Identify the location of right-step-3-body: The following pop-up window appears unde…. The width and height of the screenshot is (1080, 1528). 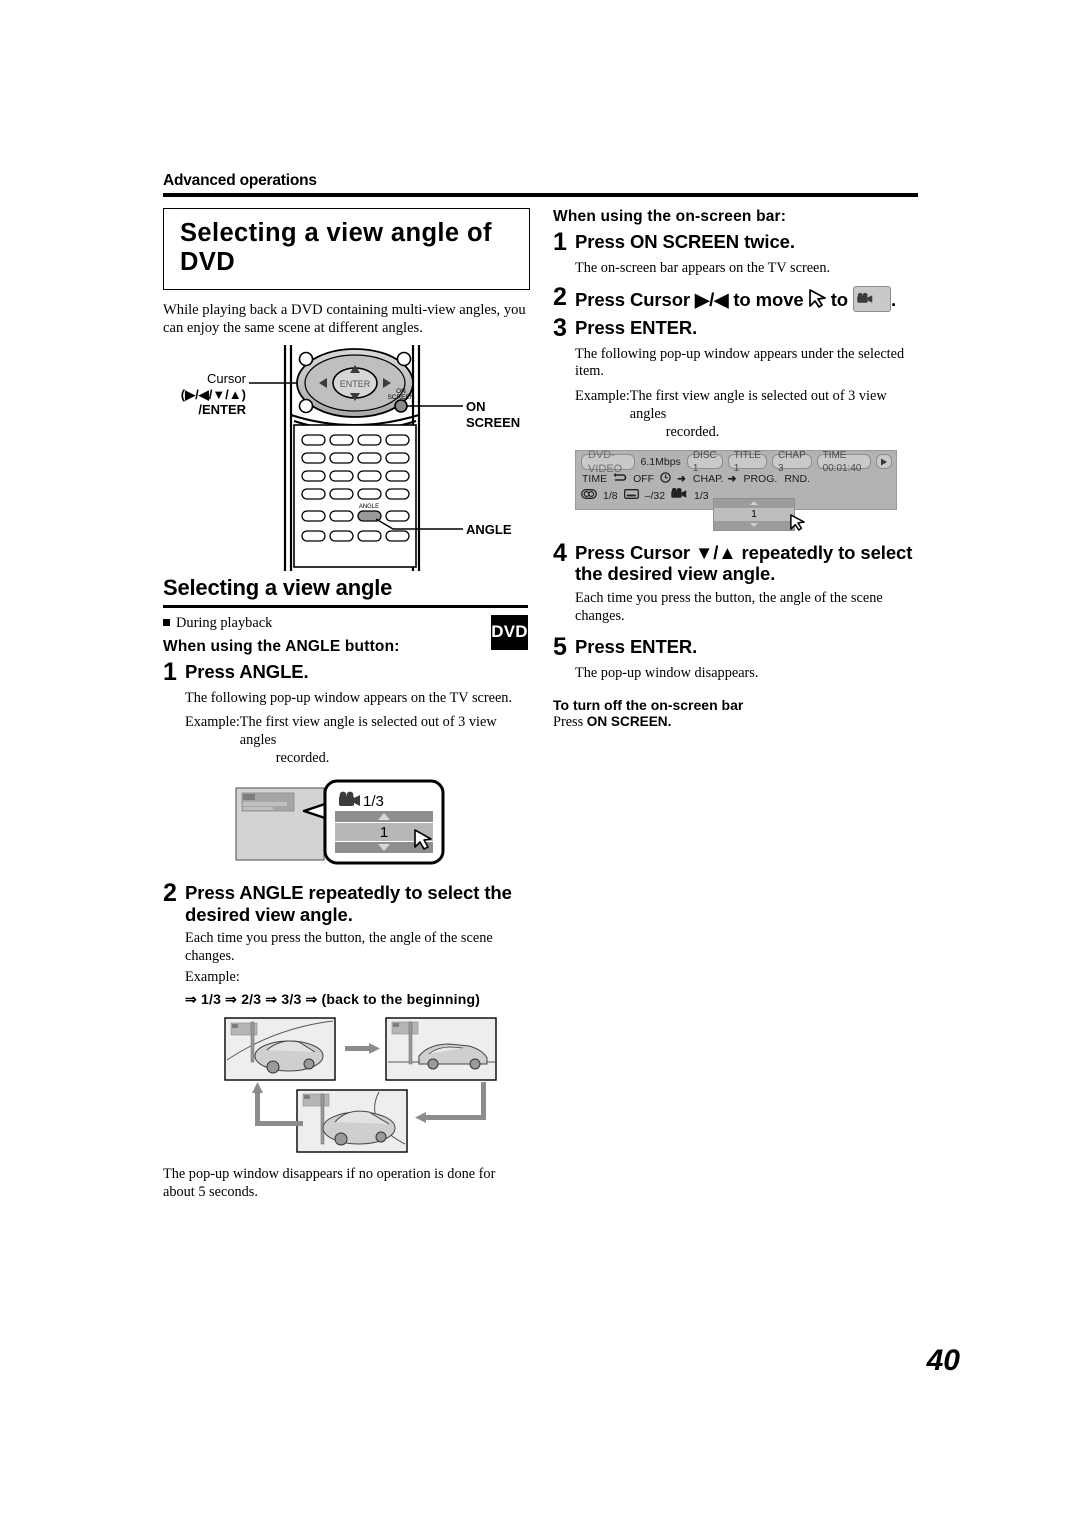
(740, 362).